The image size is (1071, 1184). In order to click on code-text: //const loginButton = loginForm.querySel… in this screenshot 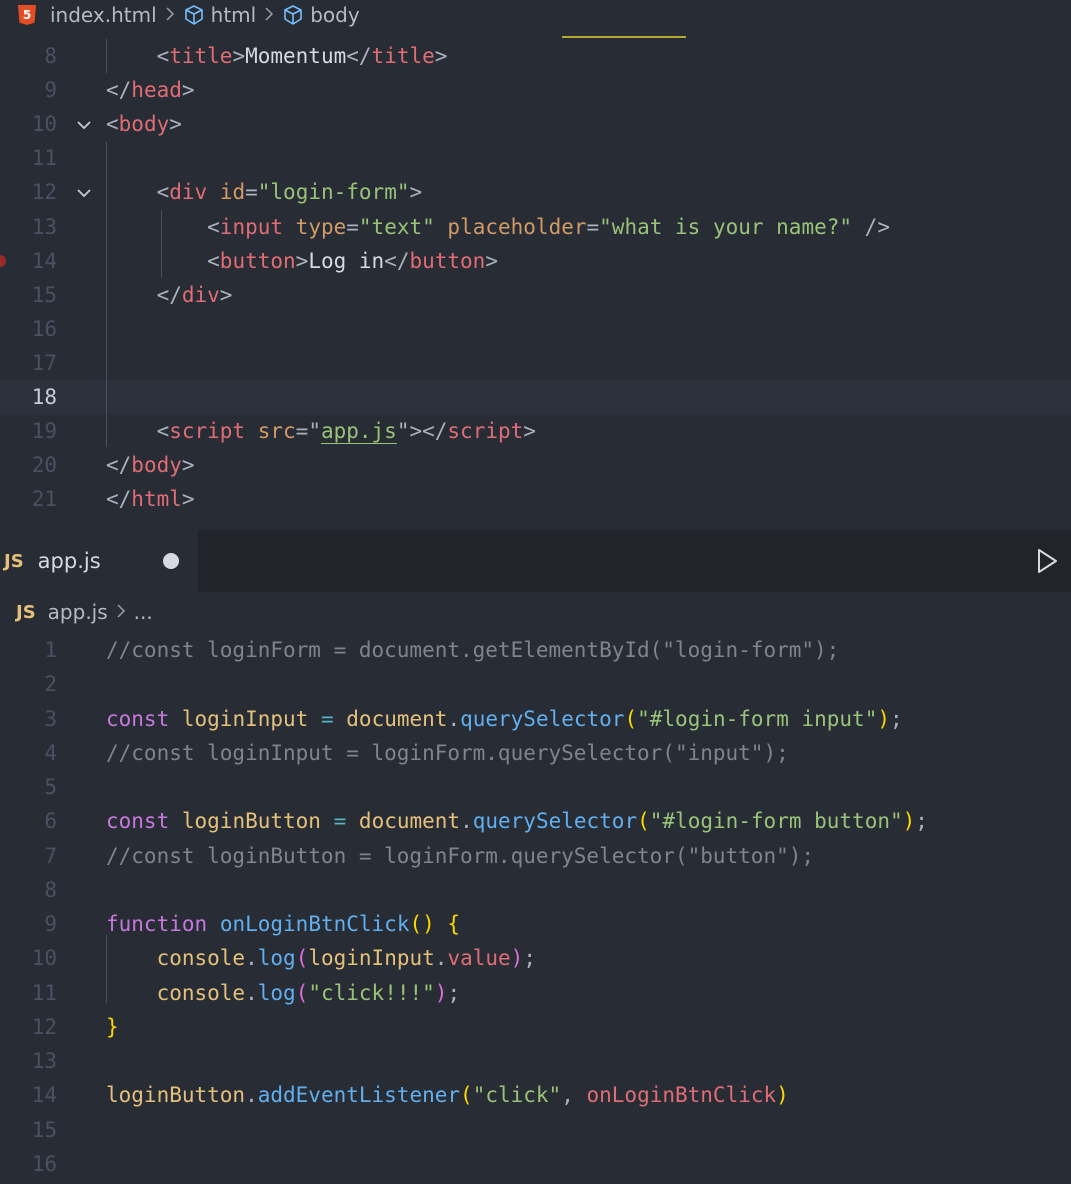, I will do `click(460, 856)`.